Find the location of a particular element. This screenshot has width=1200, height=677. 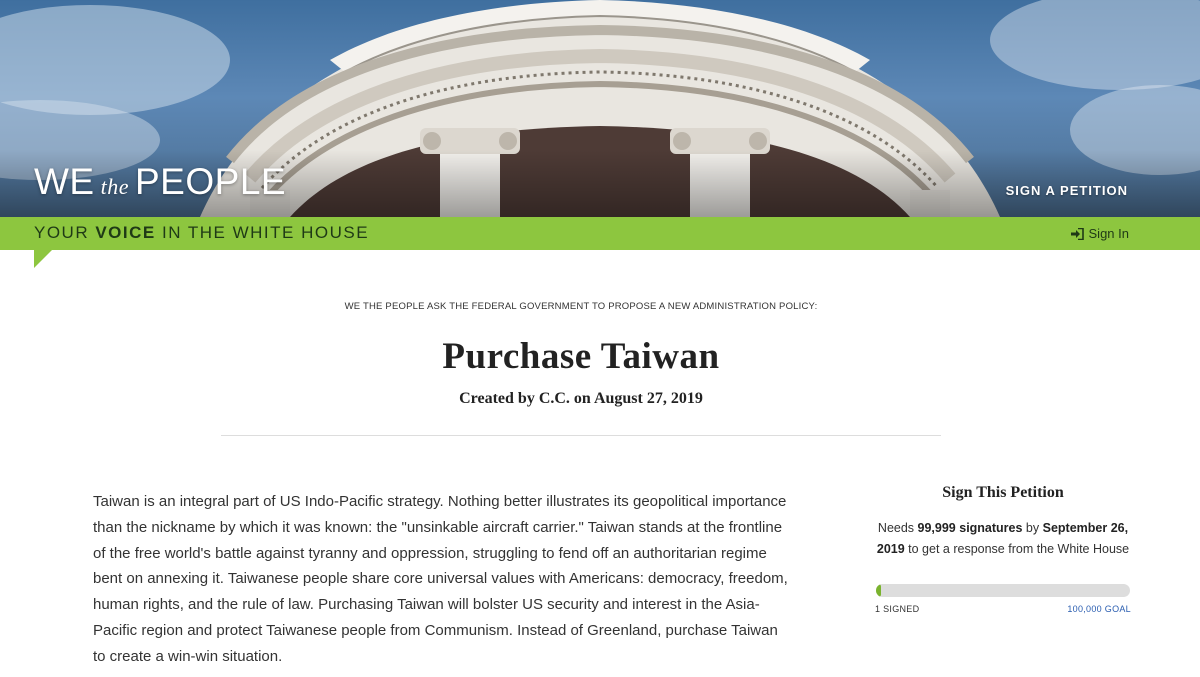

petition-created-by: Created by C.C. on August 27, 2019 is located at coordinates (581, 398).